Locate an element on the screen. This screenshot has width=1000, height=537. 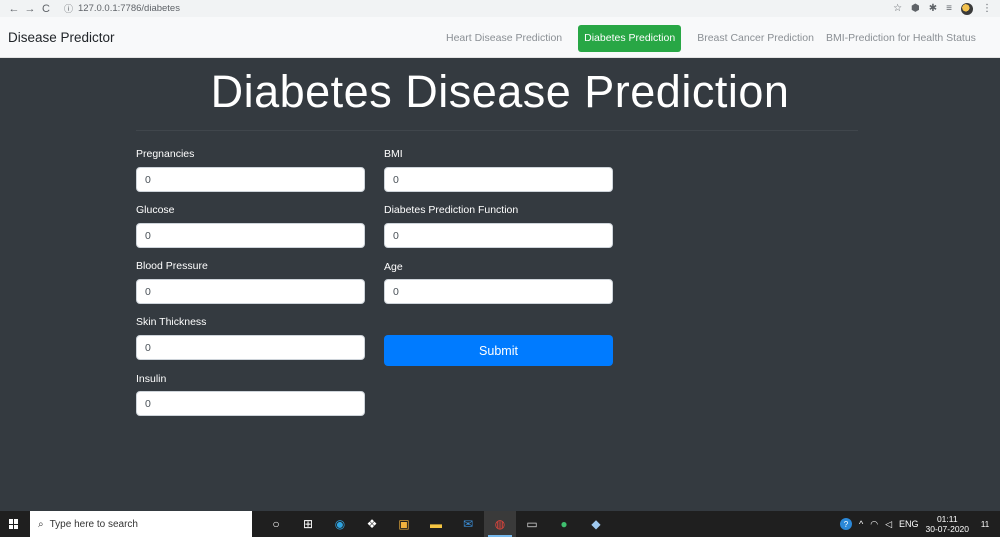
task-view-icon: ○ is located at coordinates (276, 524).